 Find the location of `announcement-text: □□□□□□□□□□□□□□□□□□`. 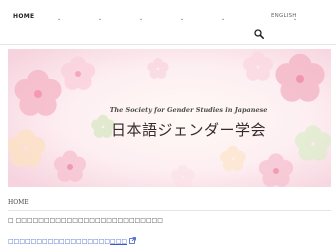

announcement-text: □□□□□□□□□□□□□□□□□□ is located at coordinates (59, 241).